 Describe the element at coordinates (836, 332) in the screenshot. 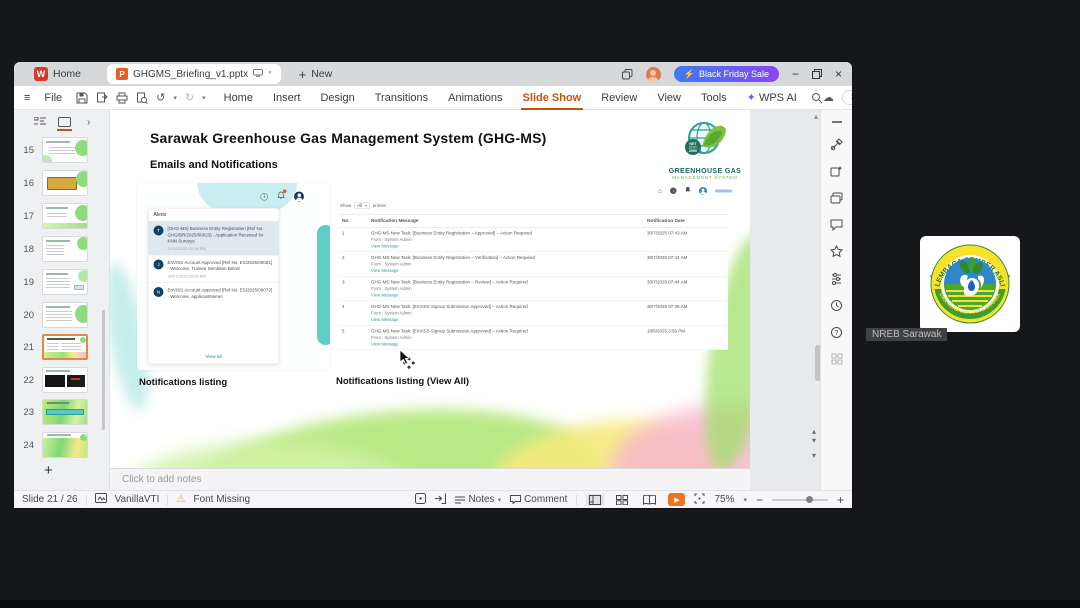

I see `help-icon: ?` at that location.